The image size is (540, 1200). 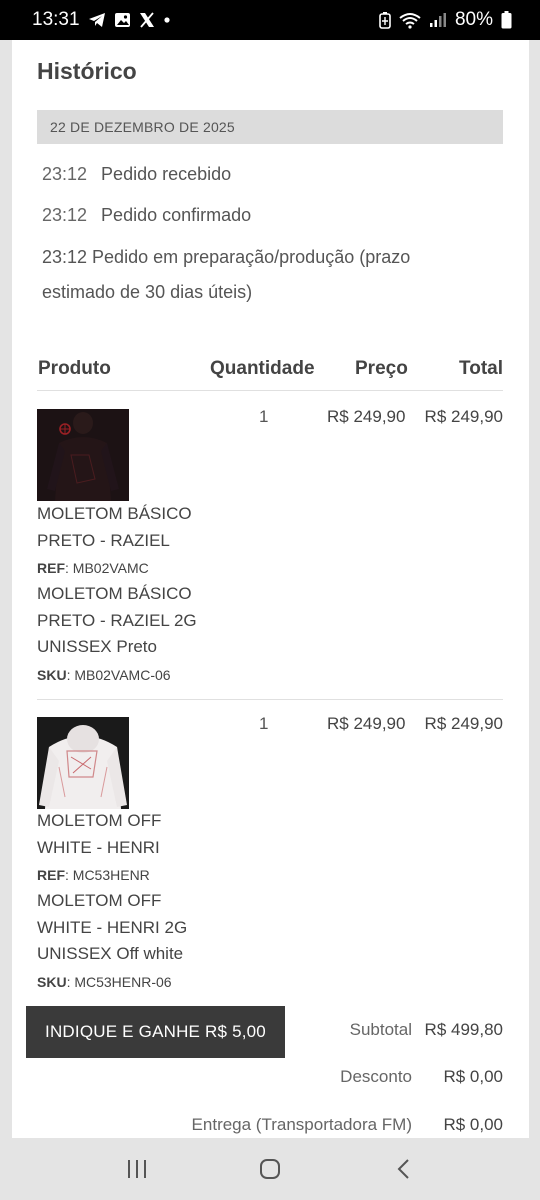 I want to click on history-title: Histórico, so click(x=87, y=71).